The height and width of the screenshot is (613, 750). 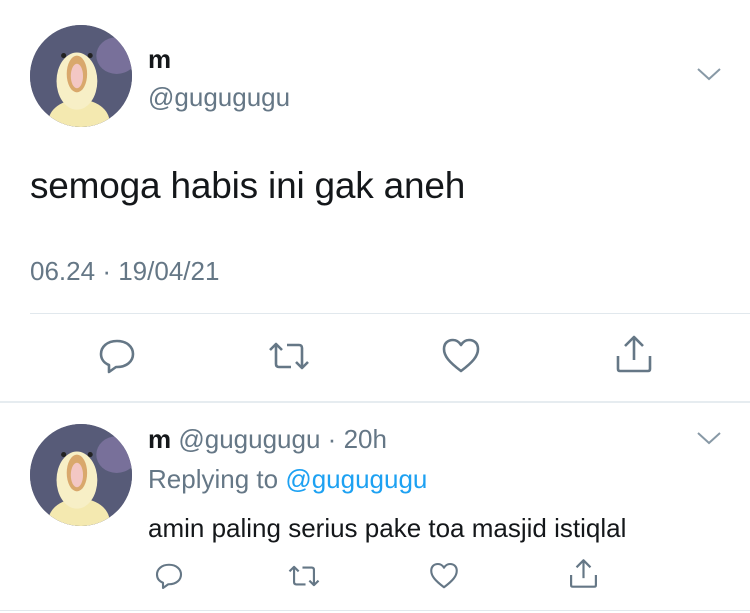 What do you see at coordinates (365, 439) in the screenshot?
I see `reply-time-ago: 20h` at bounding box center [365, 439].